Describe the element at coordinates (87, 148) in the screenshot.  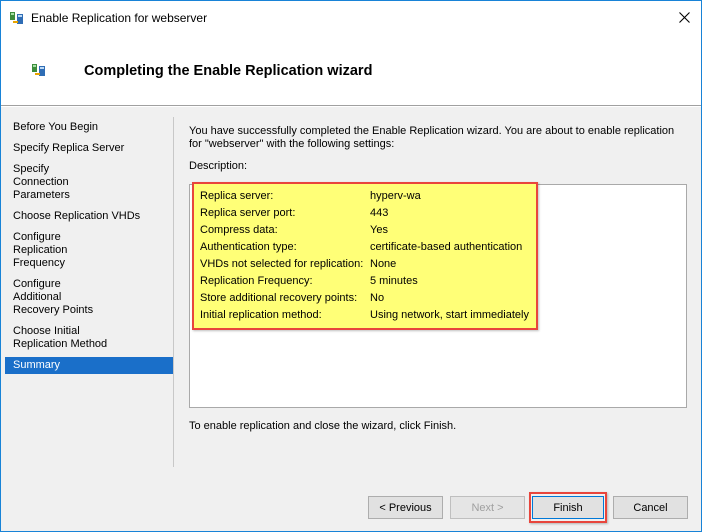
I see `nav-item-specify-replica-server: Specify Replica Server` at that location.